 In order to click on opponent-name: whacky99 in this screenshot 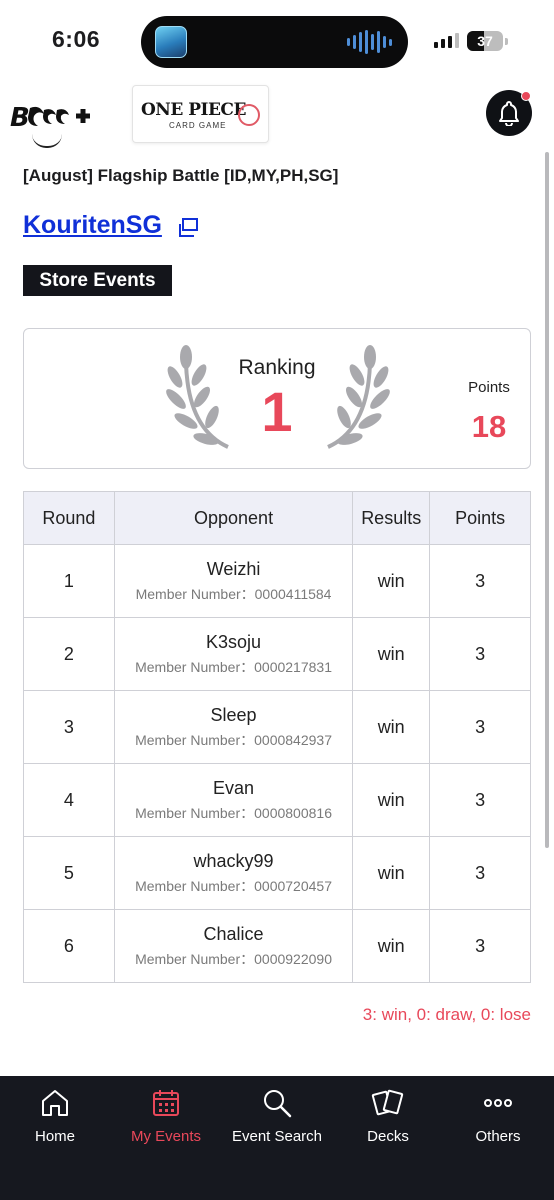, I will do `click(233, 860)`.